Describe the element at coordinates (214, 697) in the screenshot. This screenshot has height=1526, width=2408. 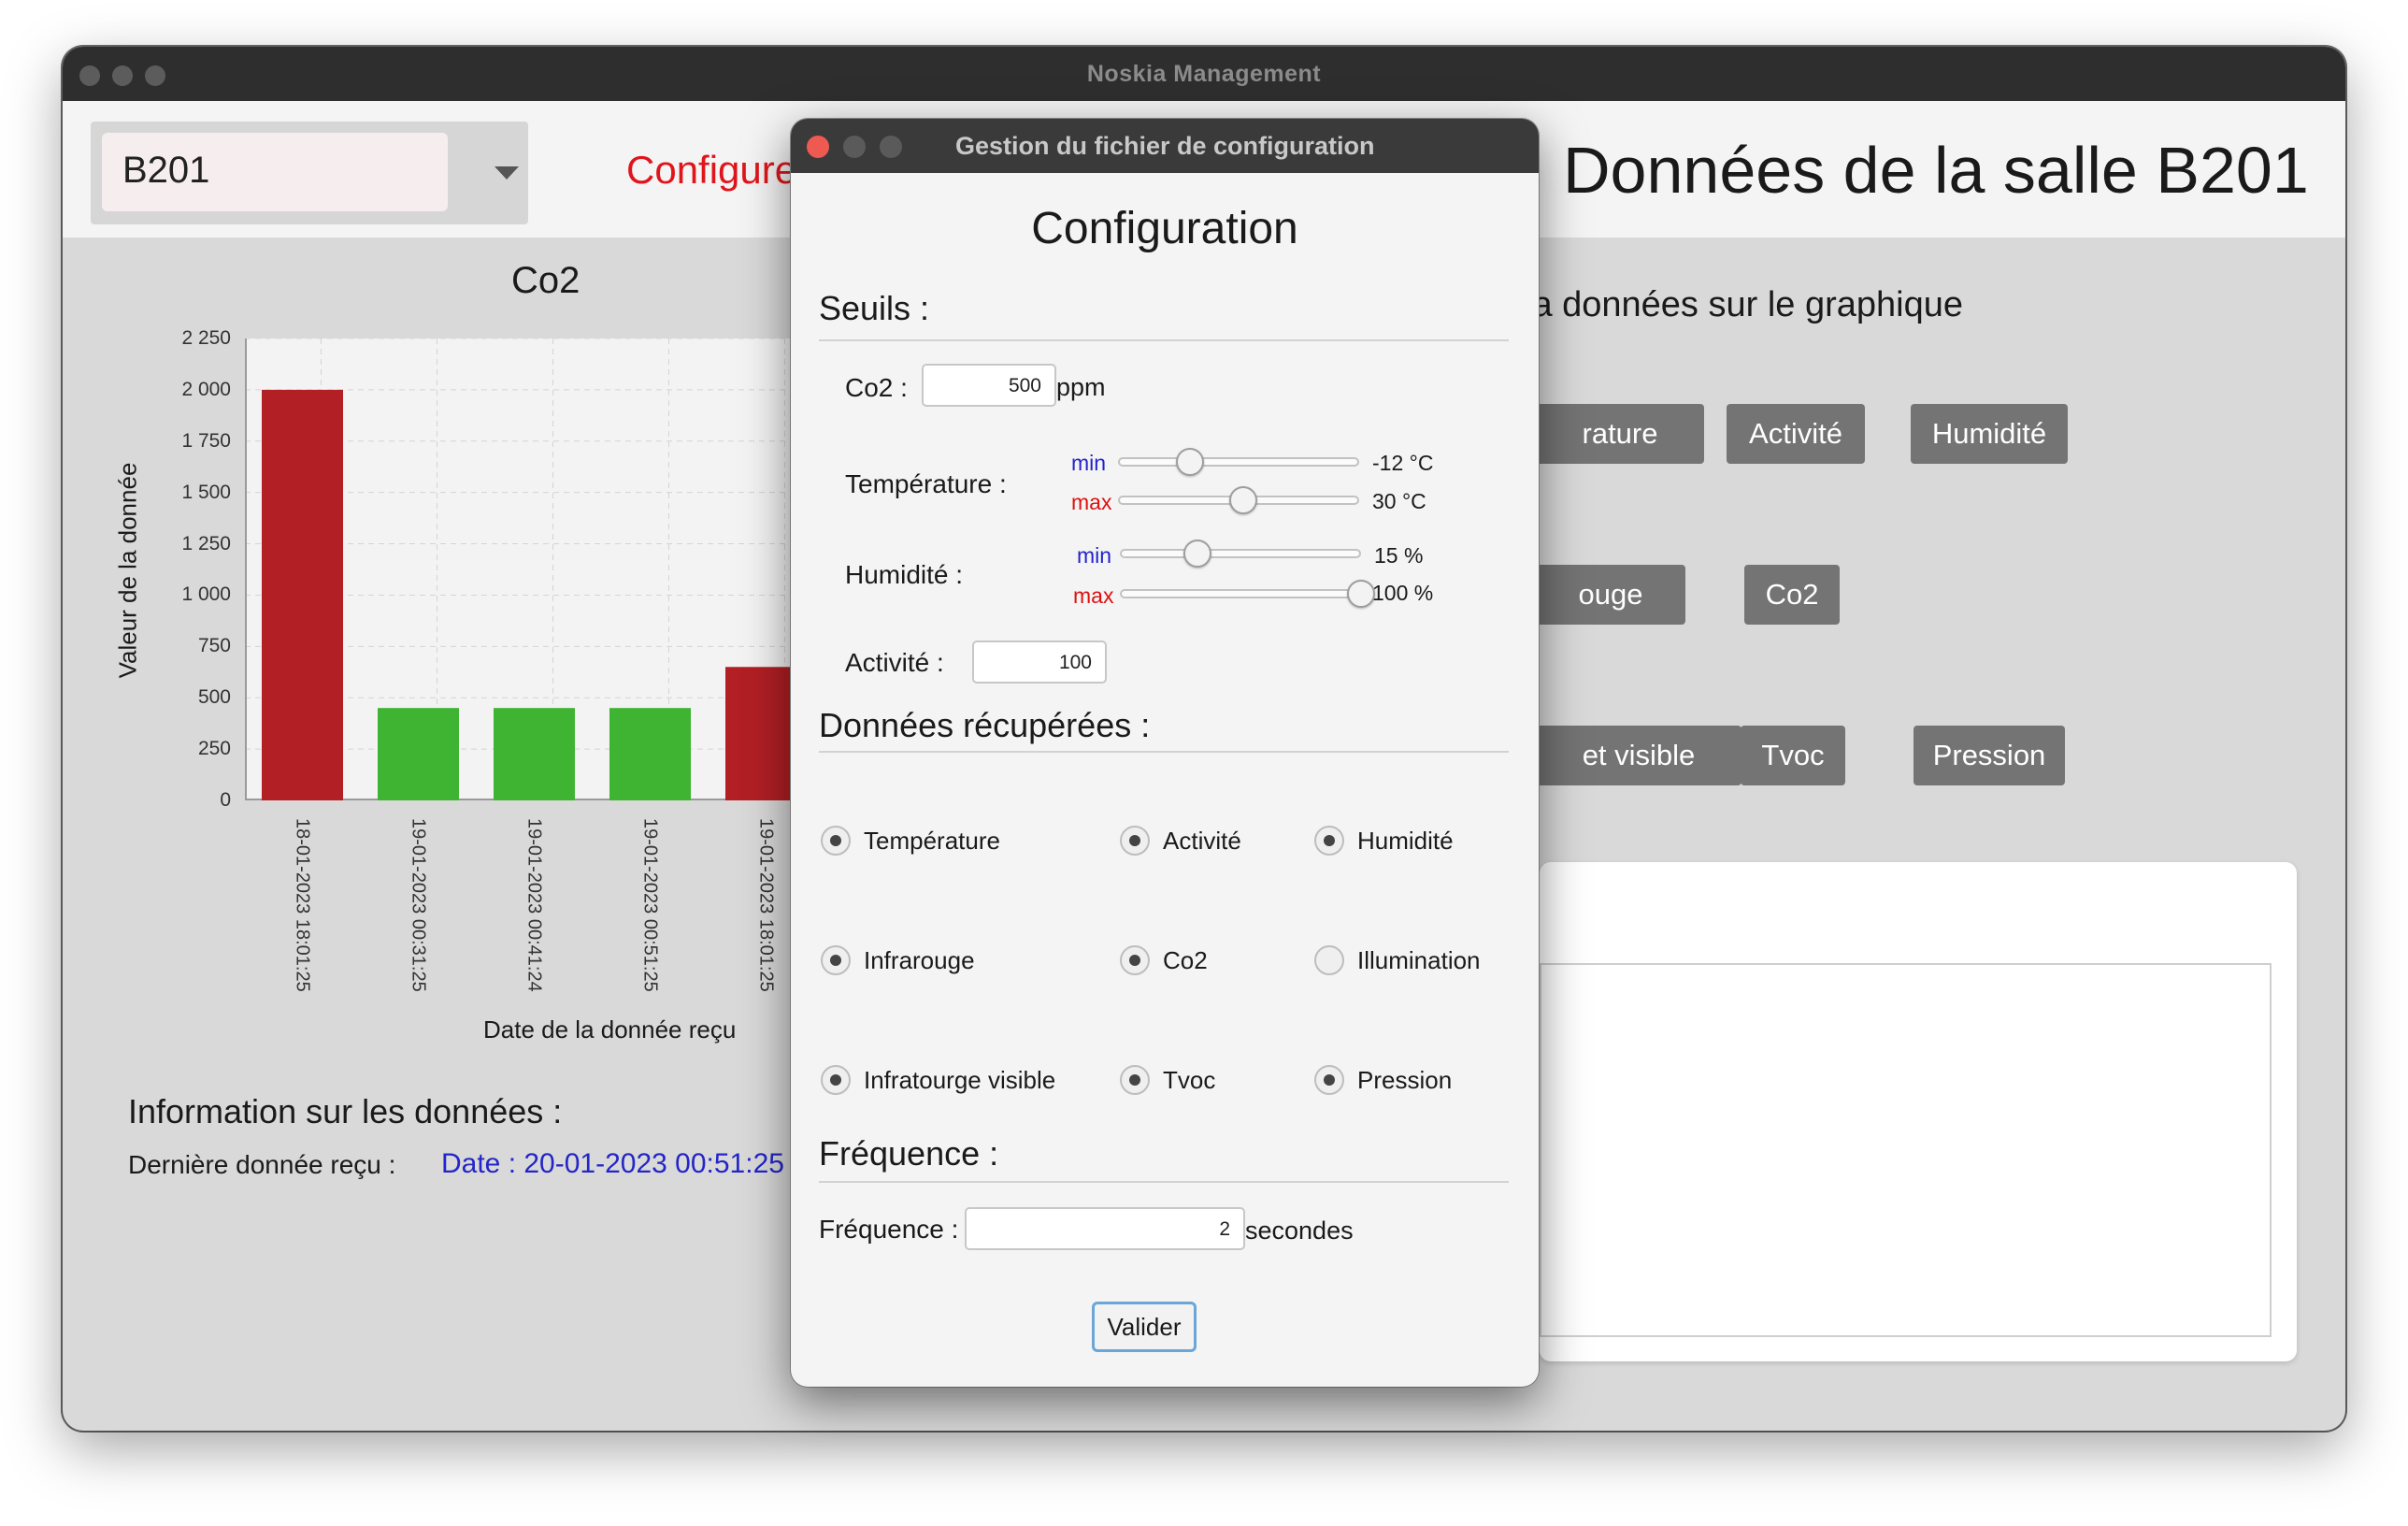
I see `chart-y-tick: 500` at that location.